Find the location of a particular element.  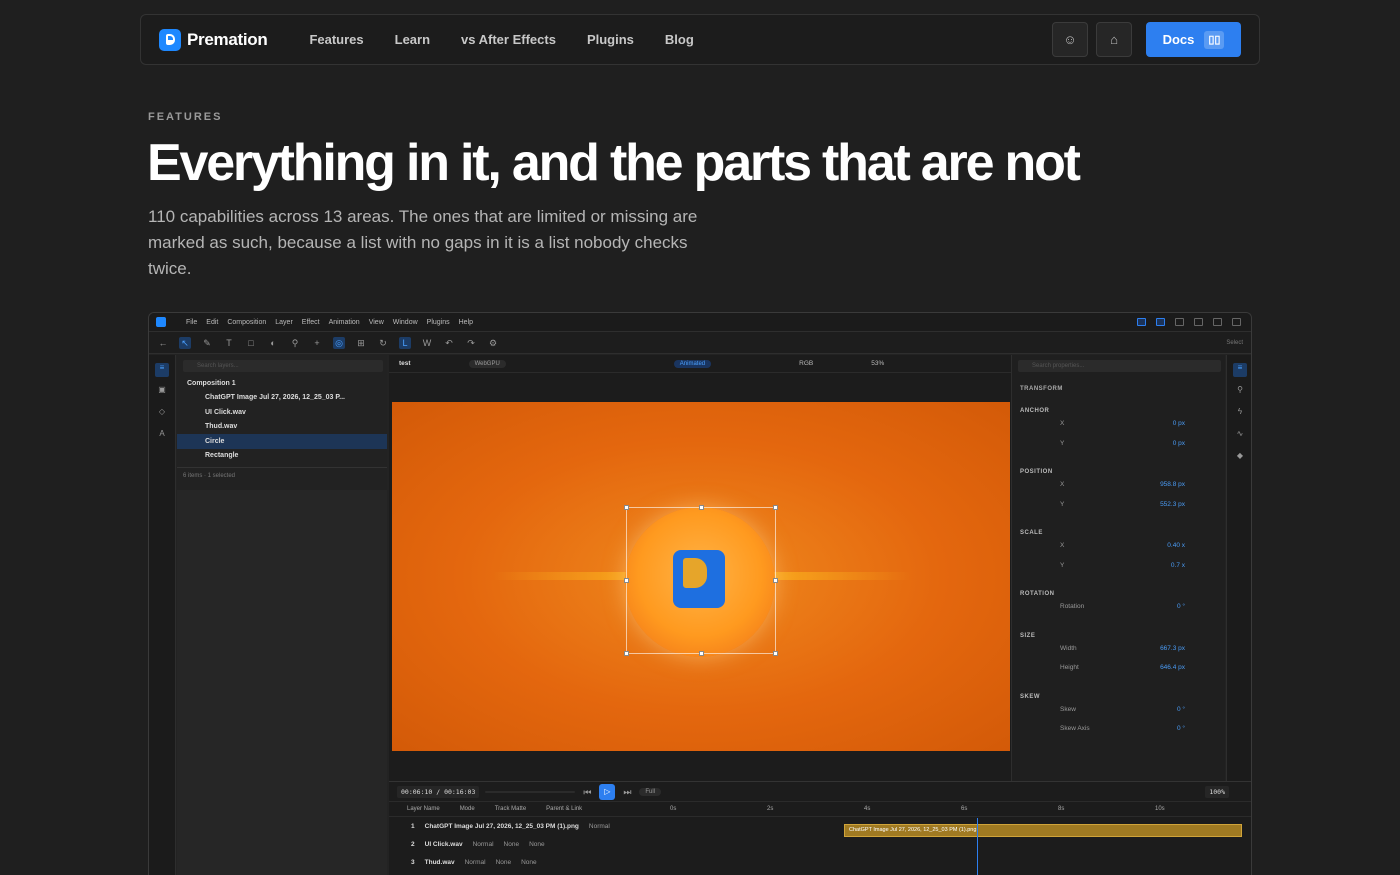

width-value: 667.3 px is located at coordinates (1172, 648).